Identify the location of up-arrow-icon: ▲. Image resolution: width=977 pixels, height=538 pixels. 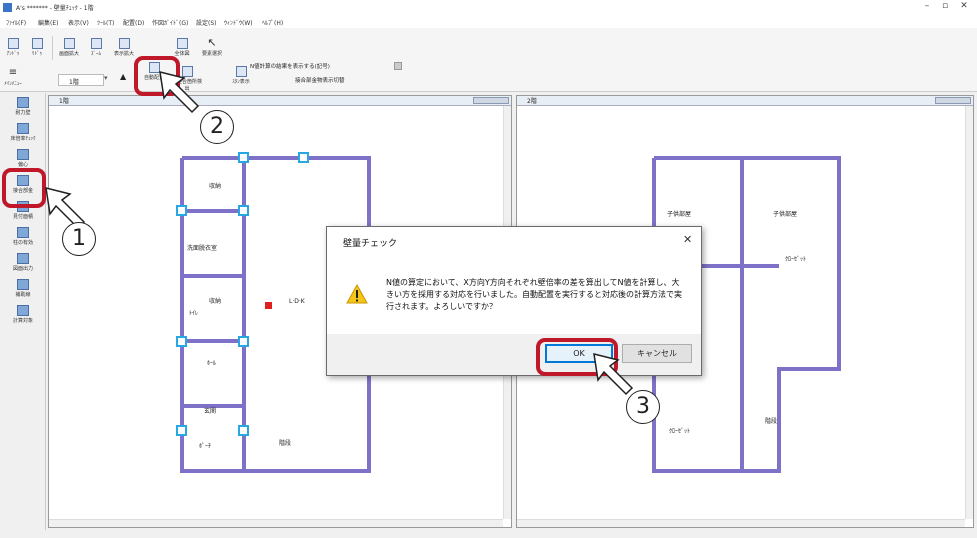
(123, 76).